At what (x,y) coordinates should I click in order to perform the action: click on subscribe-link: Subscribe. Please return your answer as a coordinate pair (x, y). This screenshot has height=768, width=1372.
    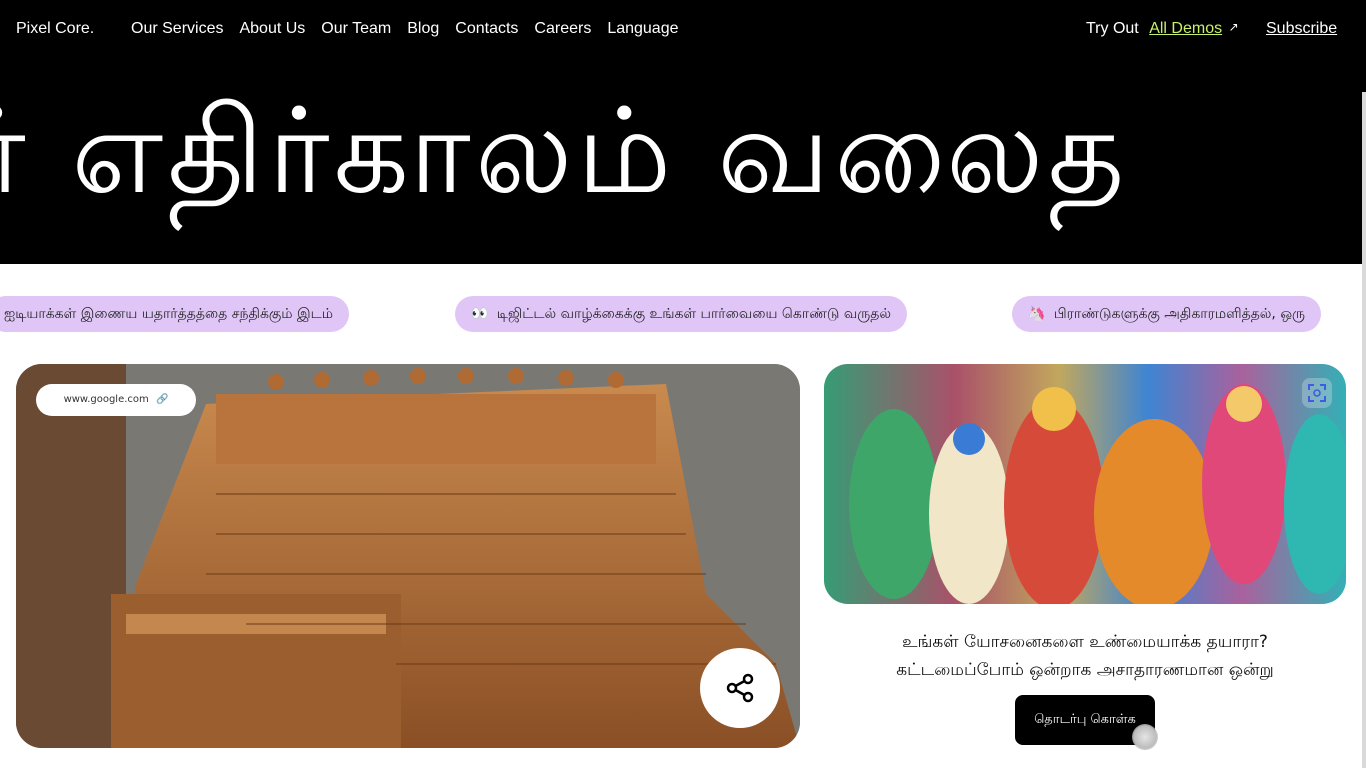
    Looking at the image, I should click on (1301, 29).